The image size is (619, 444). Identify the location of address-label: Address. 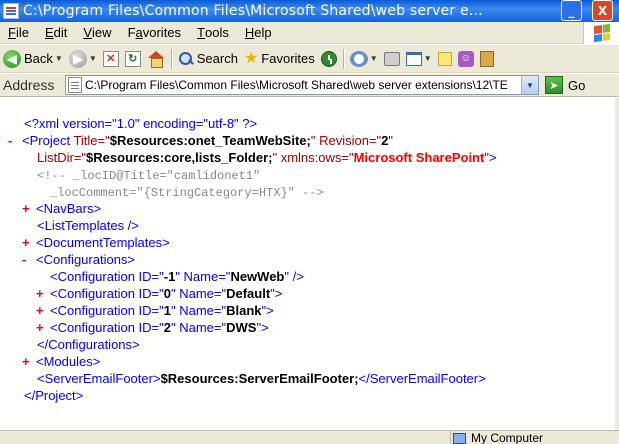
(29, 85).